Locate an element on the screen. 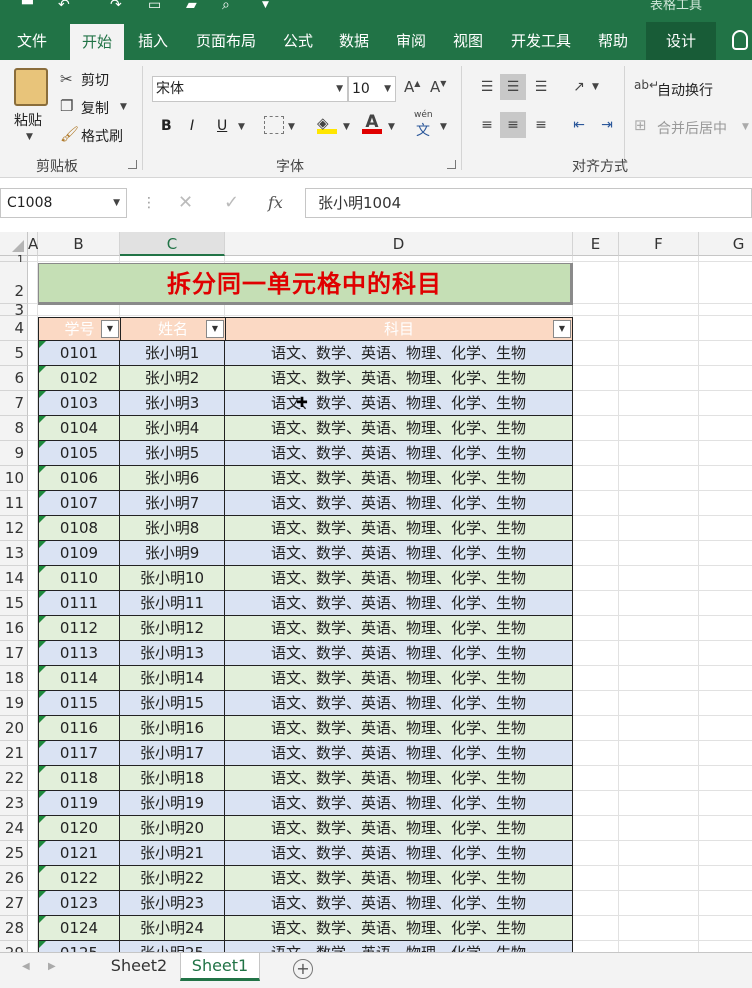 This screenshot has height=988, width=752. open-file-icon: ▰ is located at coordinates (195, 6).